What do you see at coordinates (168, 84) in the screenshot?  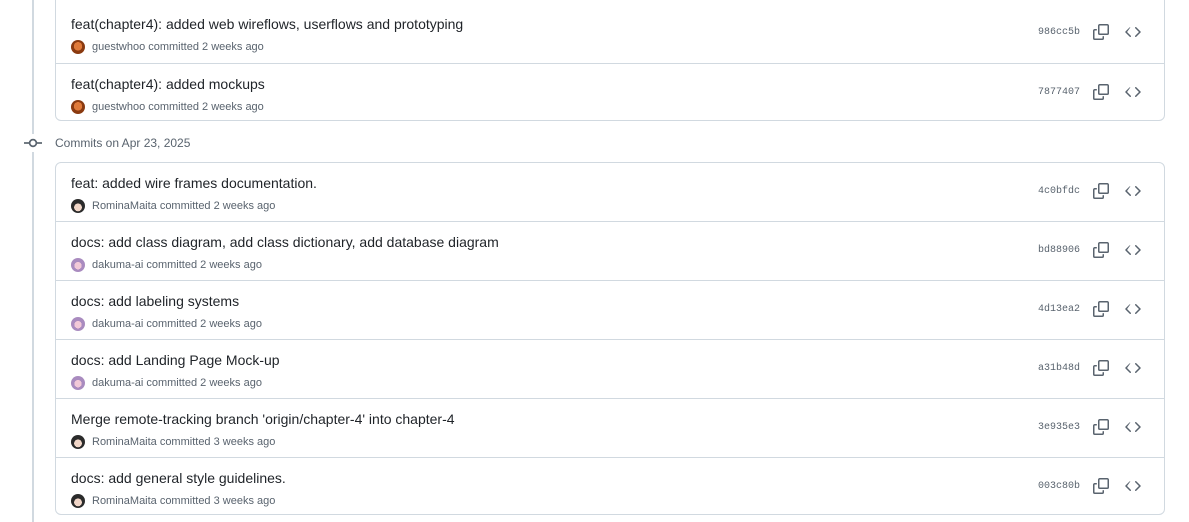 I see `commit-message-link: feat(chapter4): added mockups` at bounding box center [168, 84].